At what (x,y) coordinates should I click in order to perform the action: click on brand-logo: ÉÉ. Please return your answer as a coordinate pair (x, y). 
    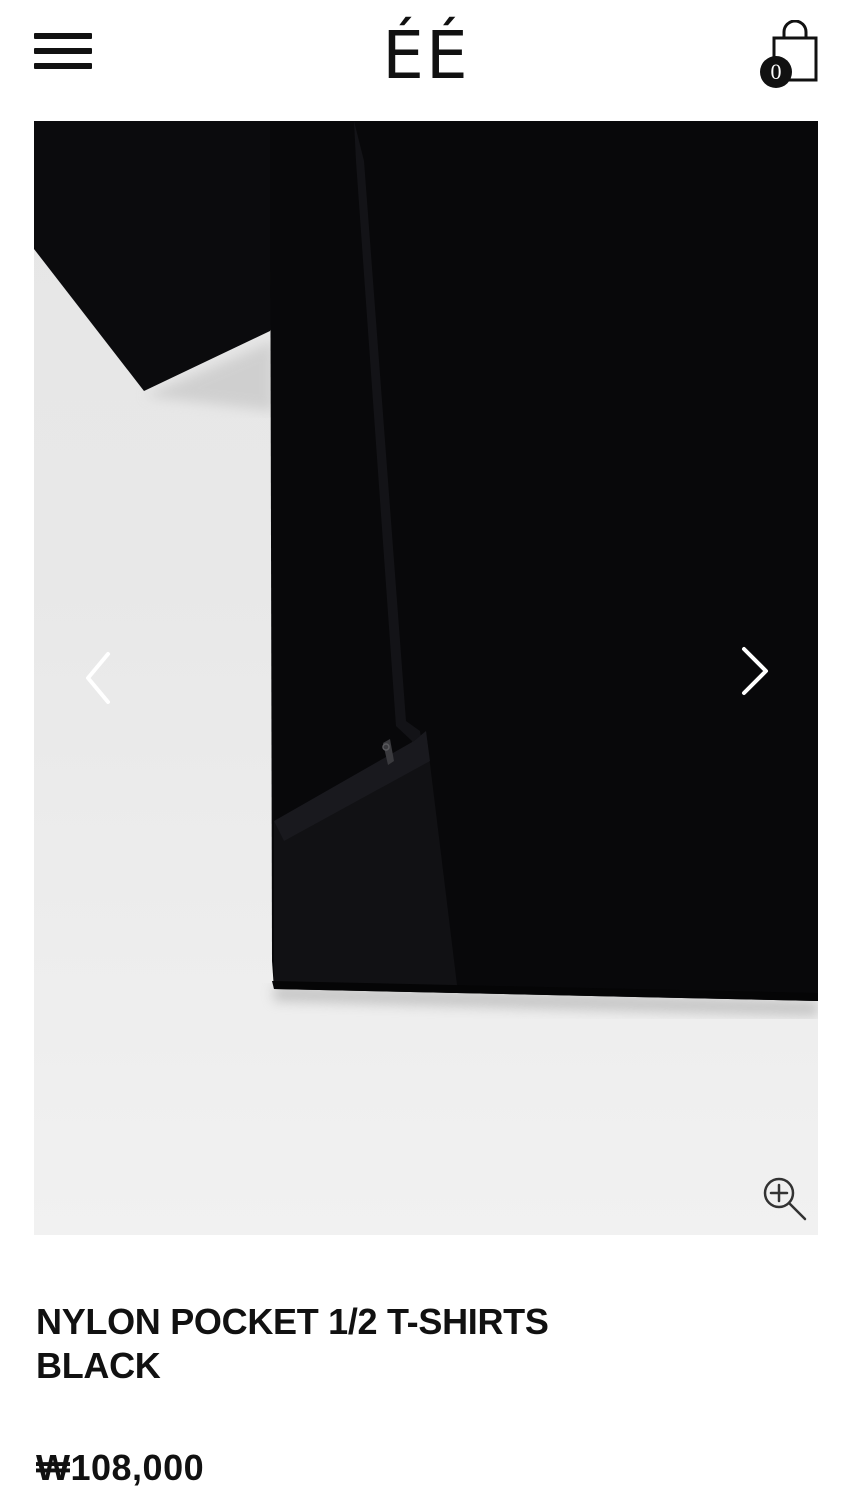
    Looking at the image, I should click on (426, 56).